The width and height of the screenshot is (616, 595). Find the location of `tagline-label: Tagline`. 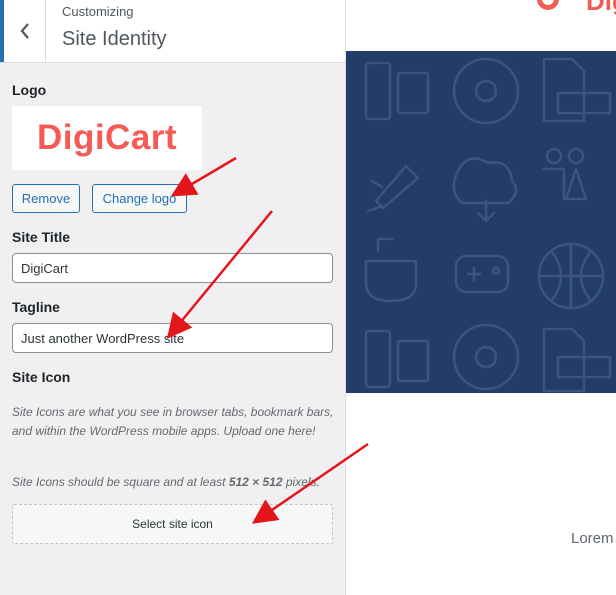

tagline-label: Tagline is located at coordinates (36, 307).